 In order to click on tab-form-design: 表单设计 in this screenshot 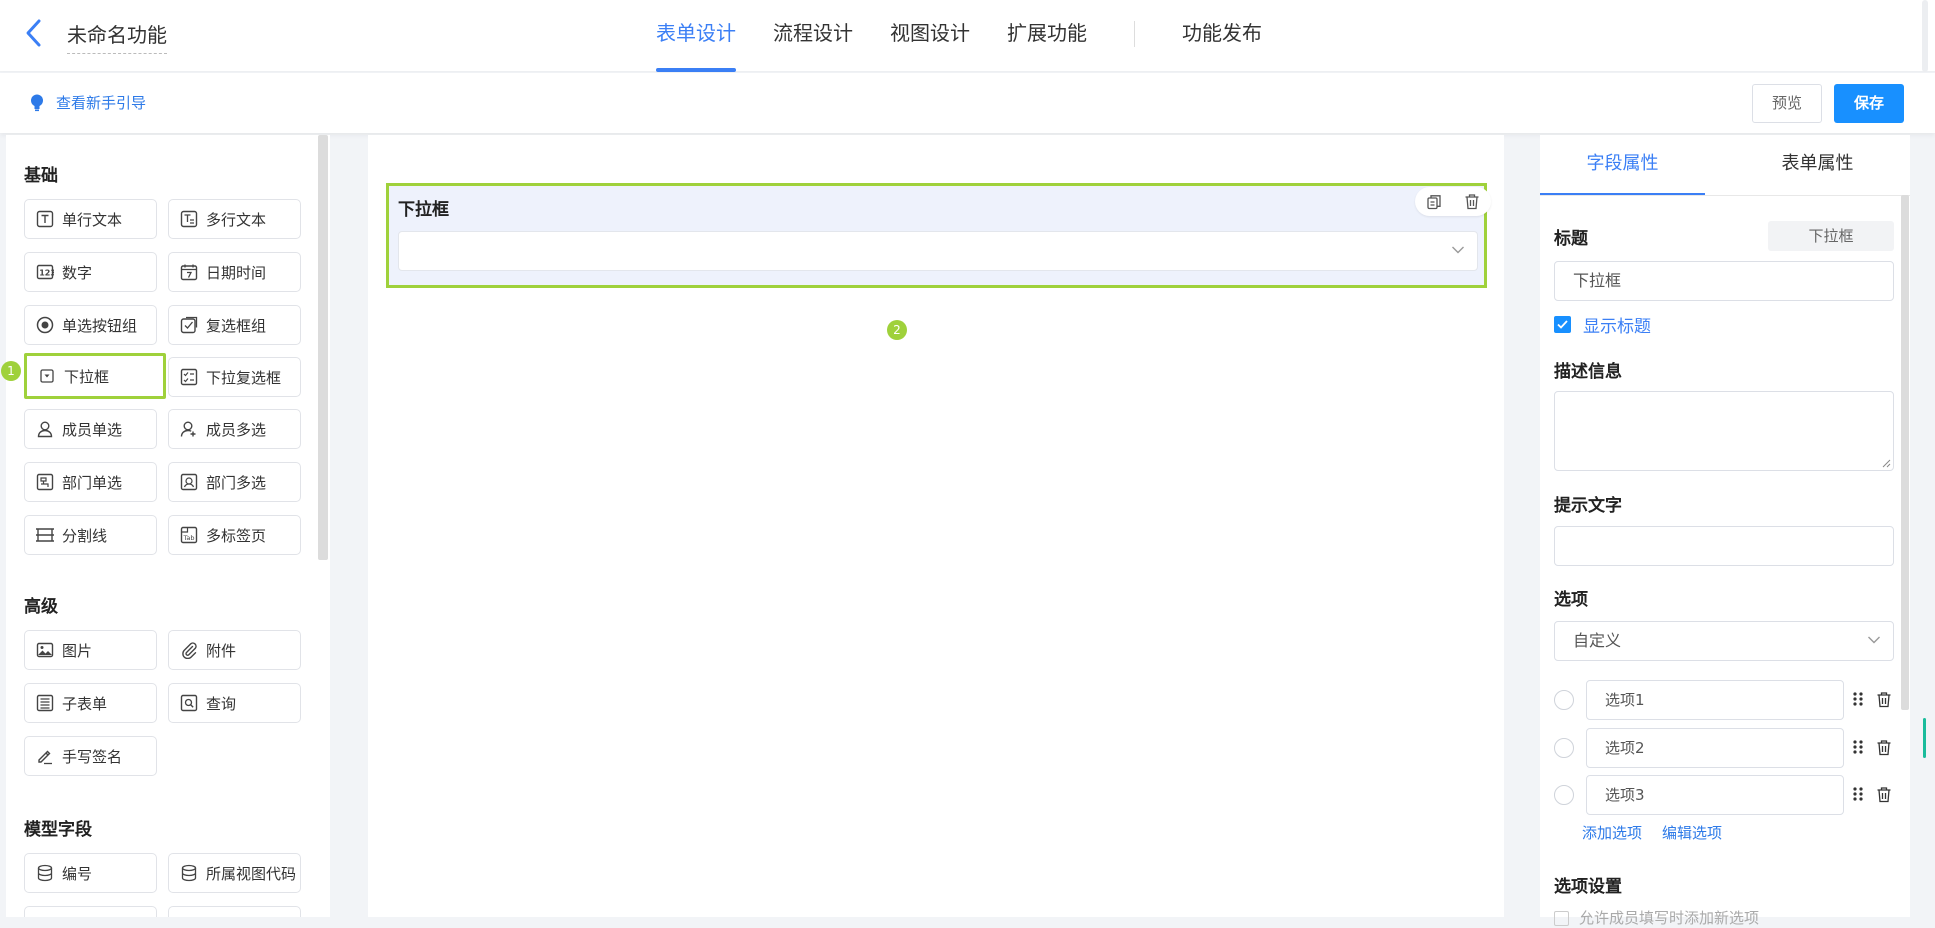, I will do `click(696, 36)`.